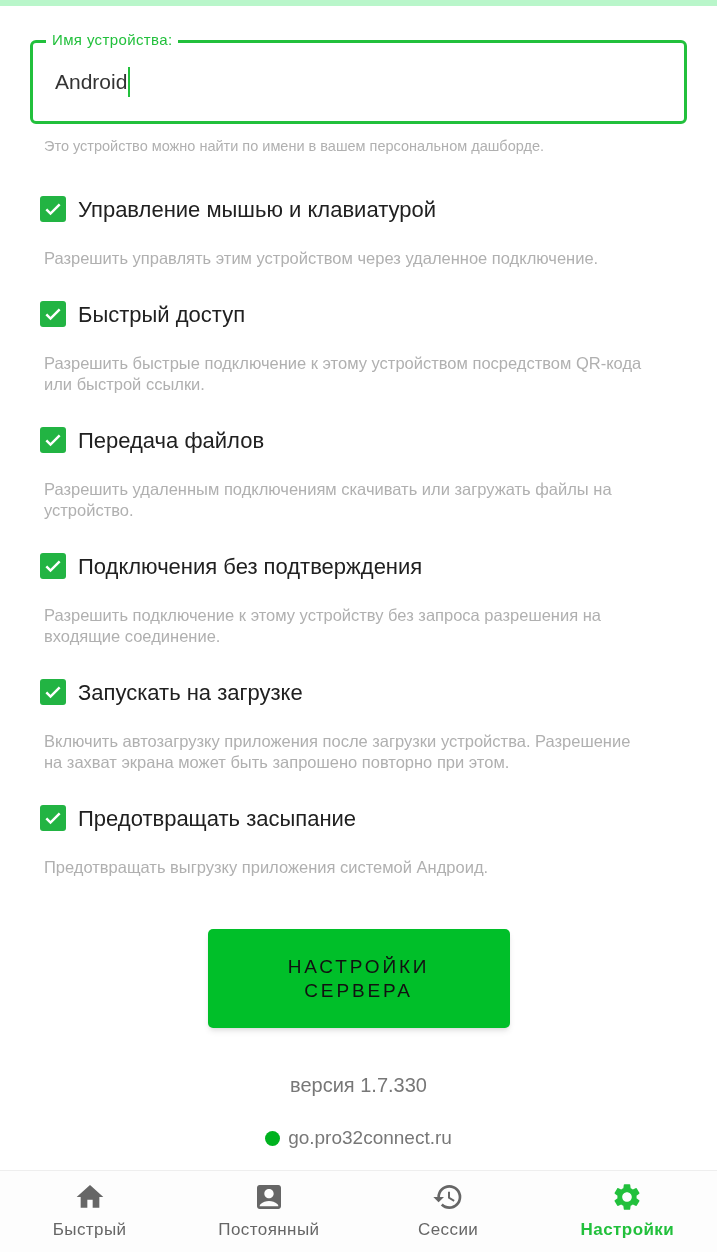  I want to click on option-description: Разрешить подключение к этому устройству без запроса разрешения на входящие соединение., so click(322, 626).